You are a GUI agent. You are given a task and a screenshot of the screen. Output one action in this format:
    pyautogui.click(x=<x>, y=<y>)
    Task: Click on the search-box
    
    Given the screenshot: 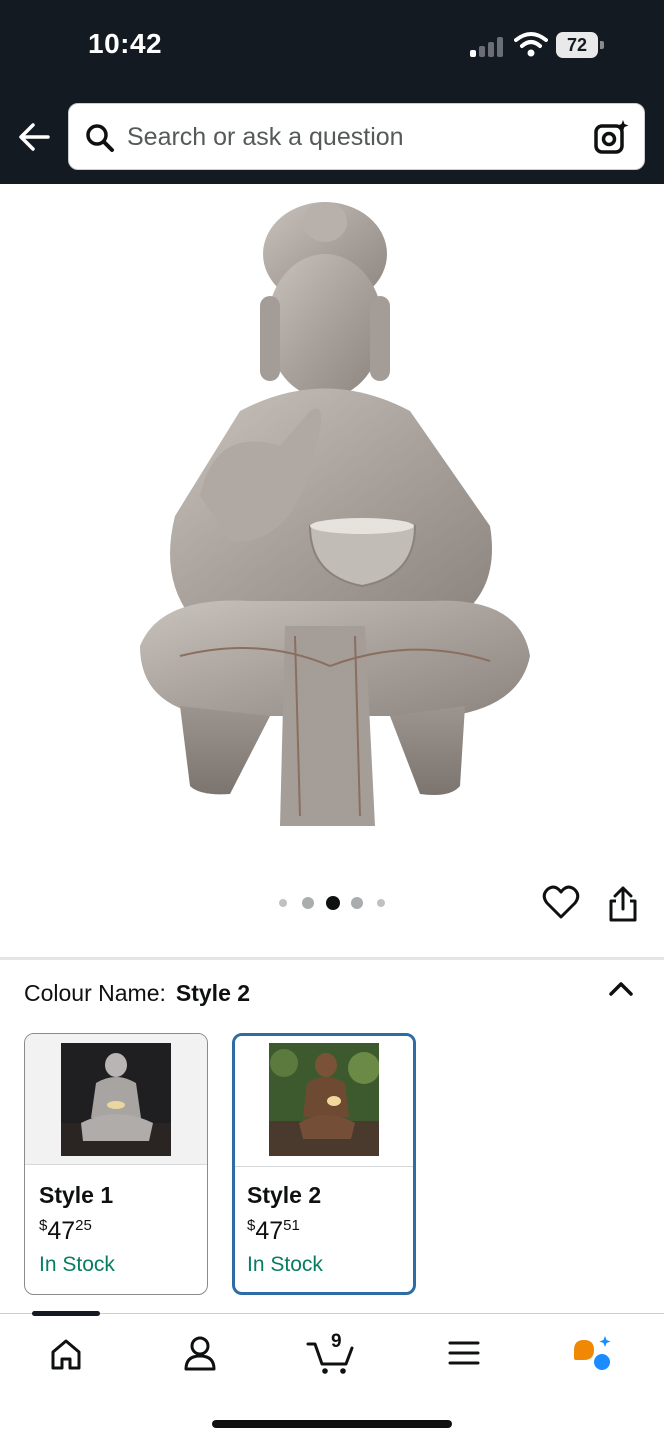 What is the action you would take?
    pyautogui.click(x=356, y=136)
    